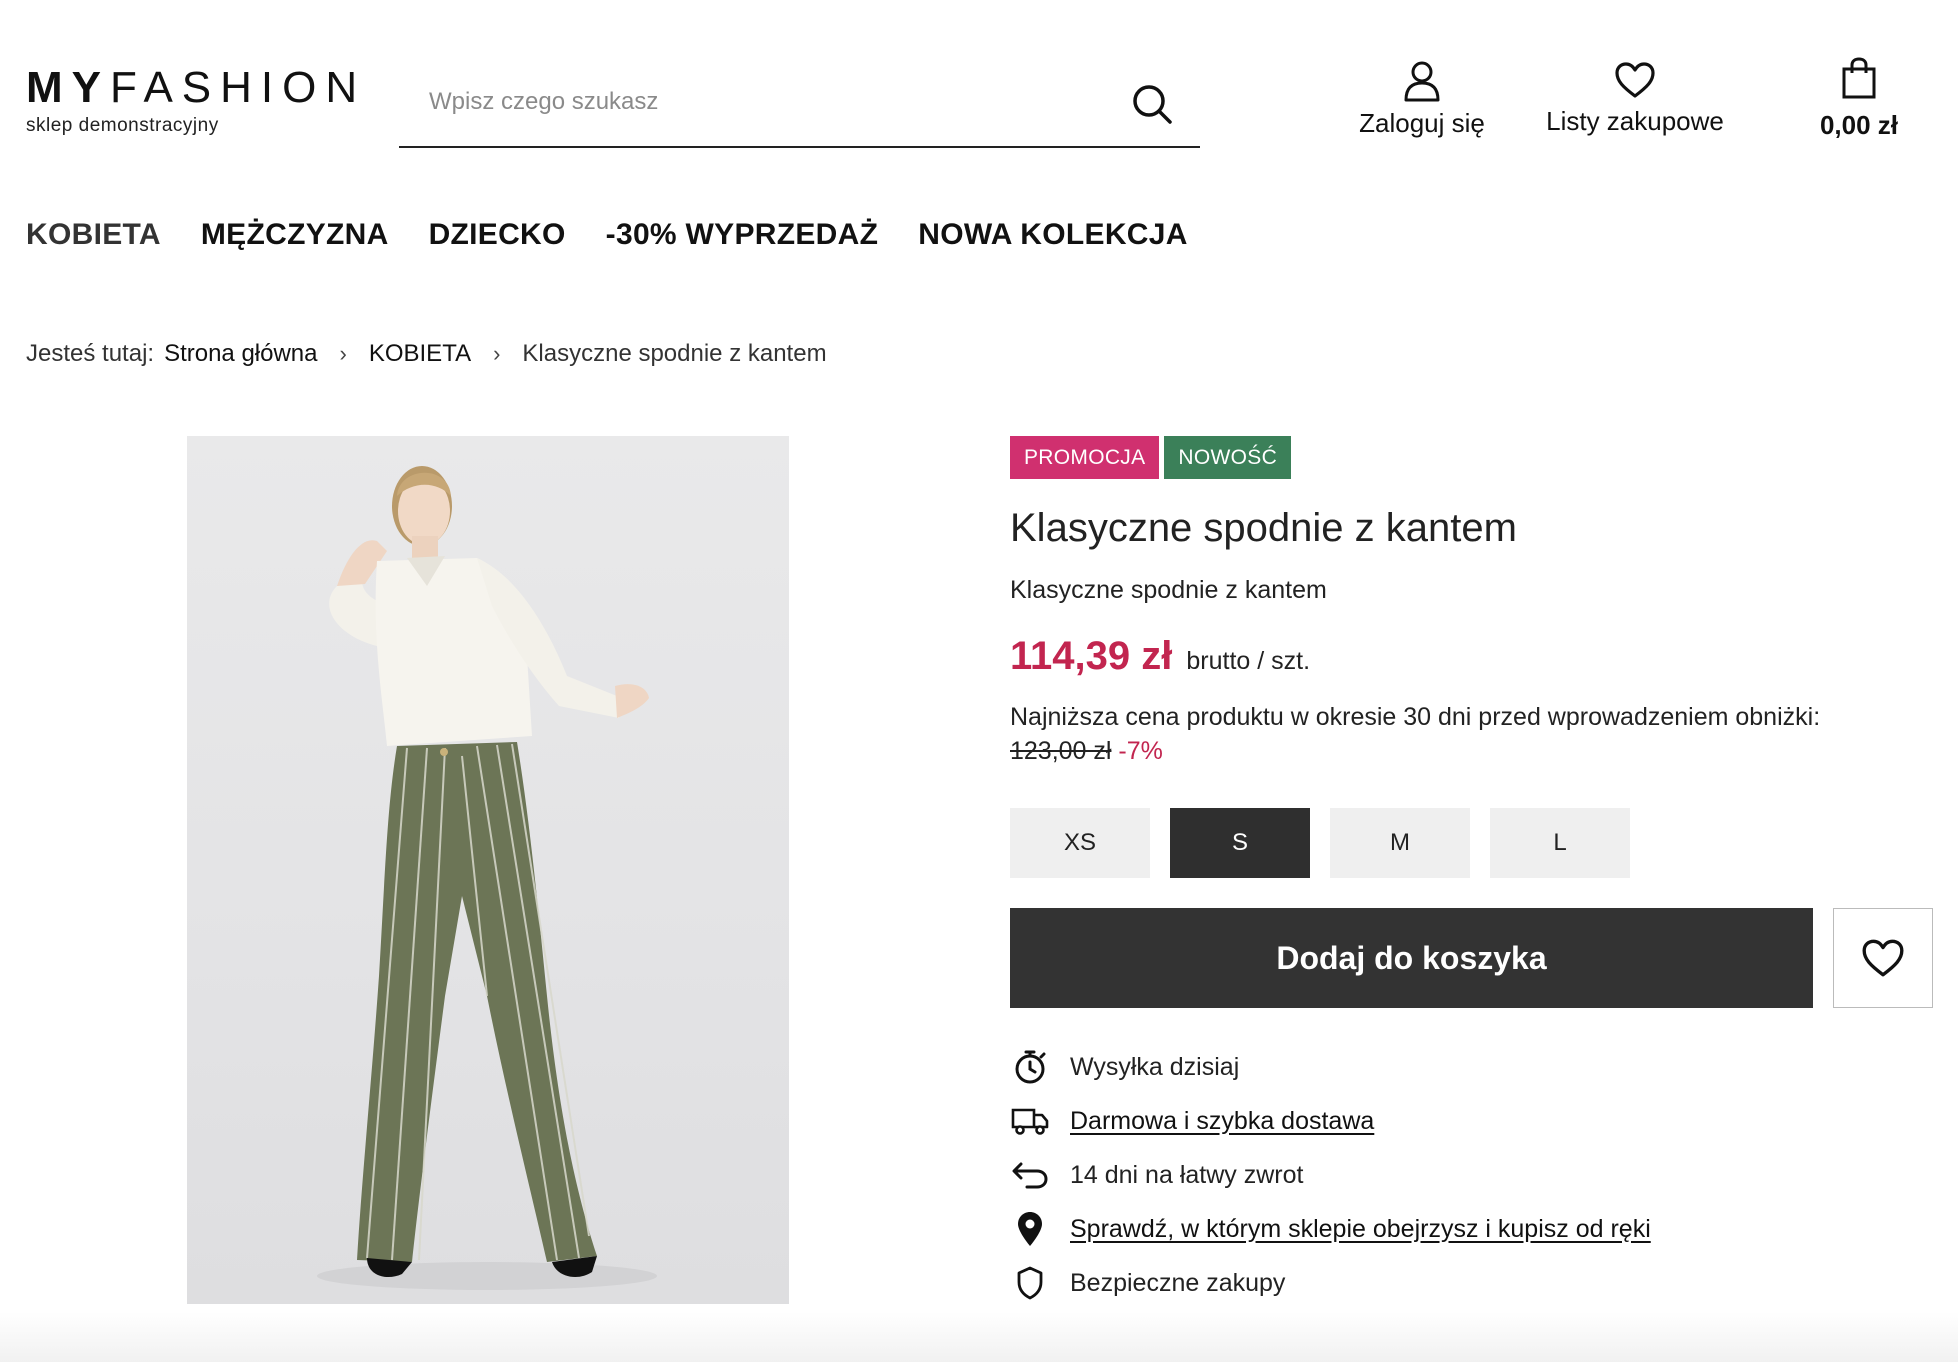 The width and height of the screenshot is (1958, 1362). I want to click on product-photo-illustration, so click(487, 878).